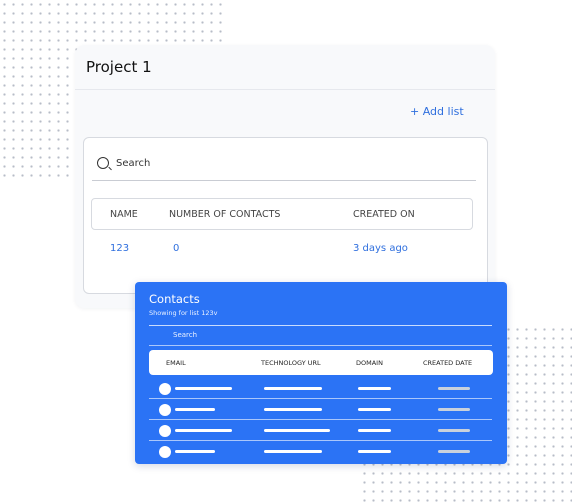 The width and height of the screenshot is (572, 503). What do you see at coordinates (281, 250) in the screenshot?
I see `table-row: 123 0 3 days ago` at bounding box center [281, 250].